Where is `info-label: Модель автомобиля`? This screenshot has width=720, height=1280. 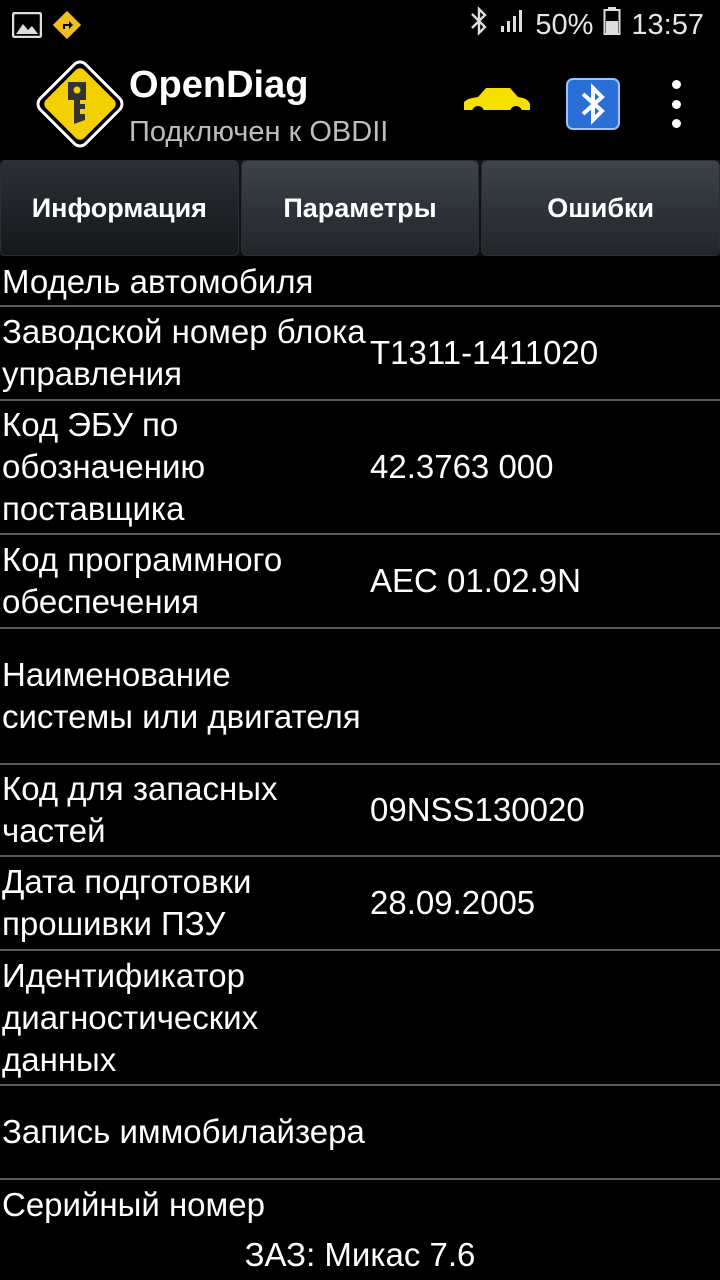
info-label: Модель автомобиля is located at coordinates (158, 281).